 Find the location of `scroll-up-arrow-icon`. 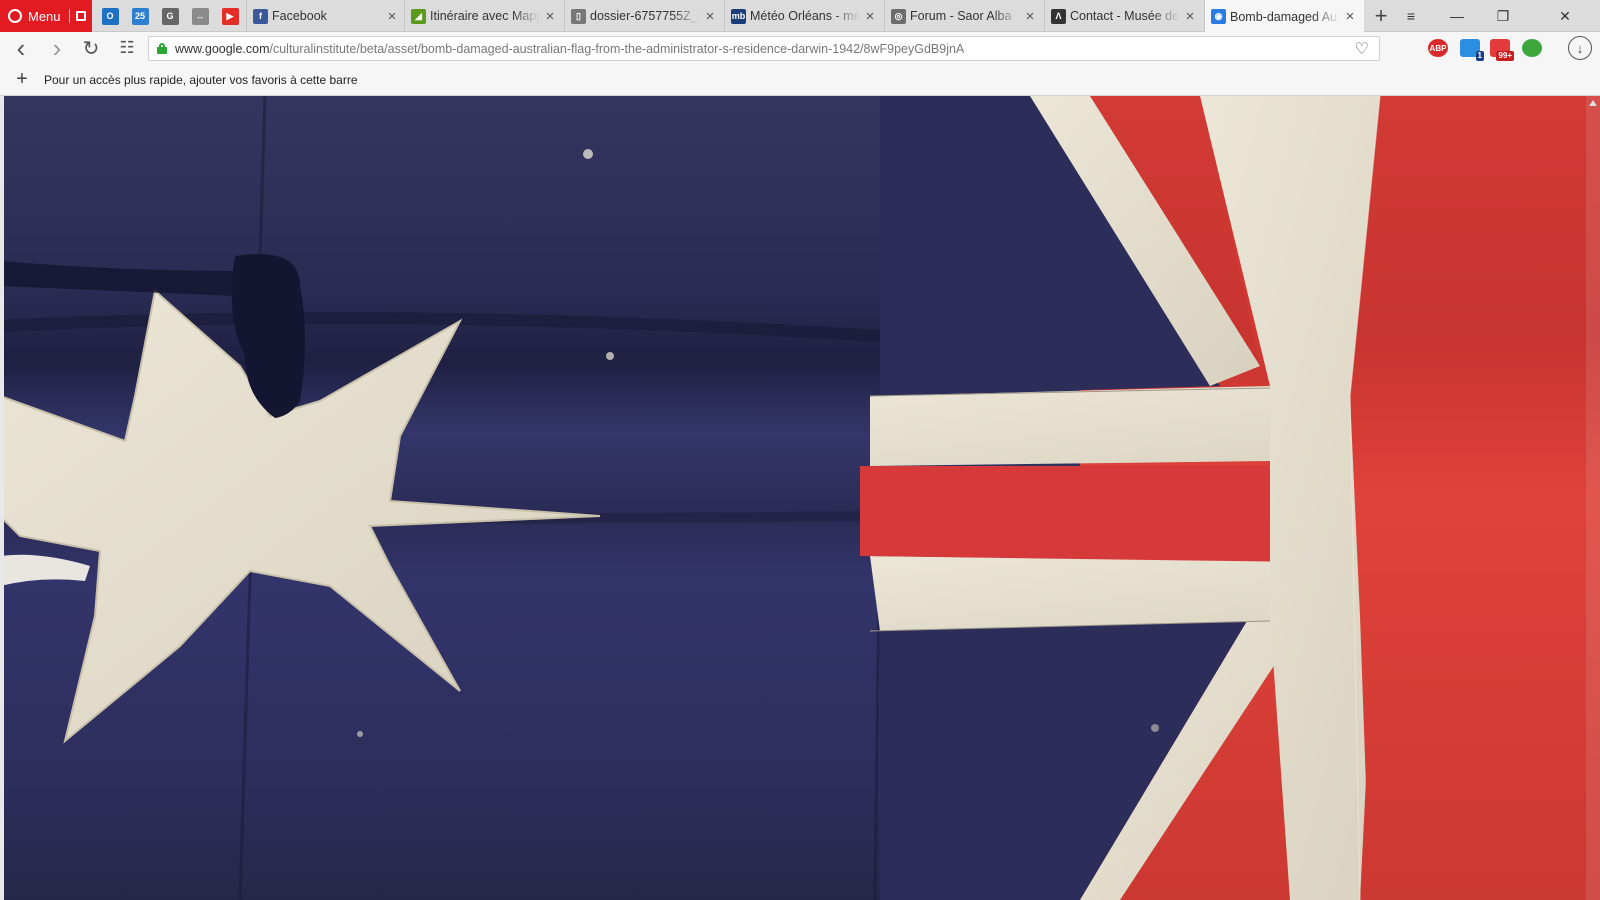

scroll-up-arrow-icon is located at coordinates (1593, 103).